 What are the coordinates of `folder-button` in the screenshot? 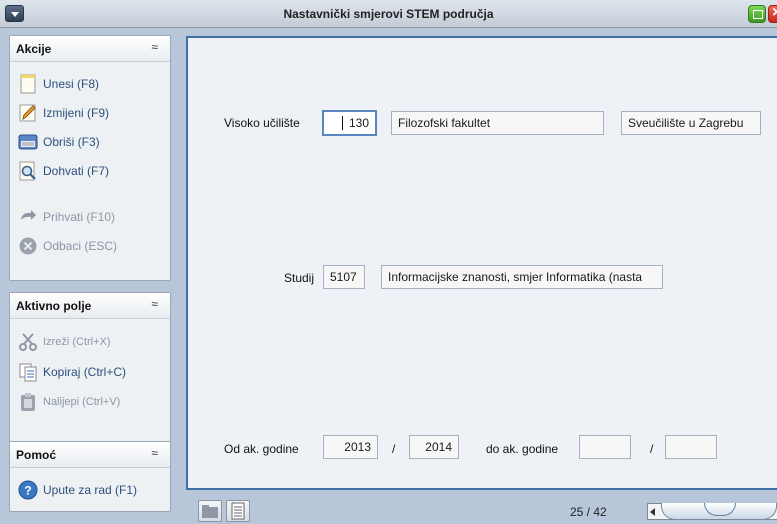 It's located at (210, 511).